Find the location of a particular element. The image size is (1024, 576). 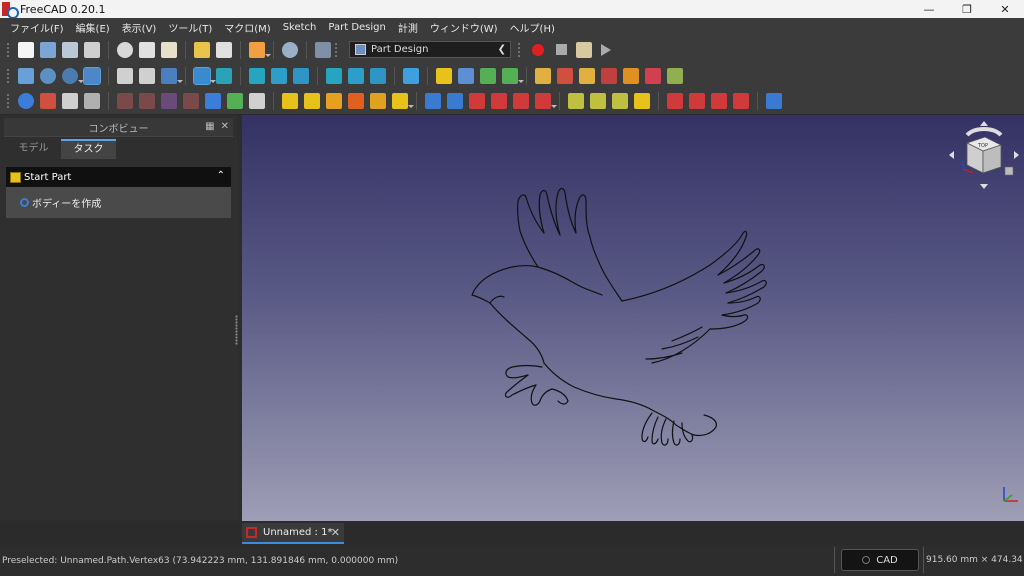

axonometric-icon is located at coordinates (378, 75).